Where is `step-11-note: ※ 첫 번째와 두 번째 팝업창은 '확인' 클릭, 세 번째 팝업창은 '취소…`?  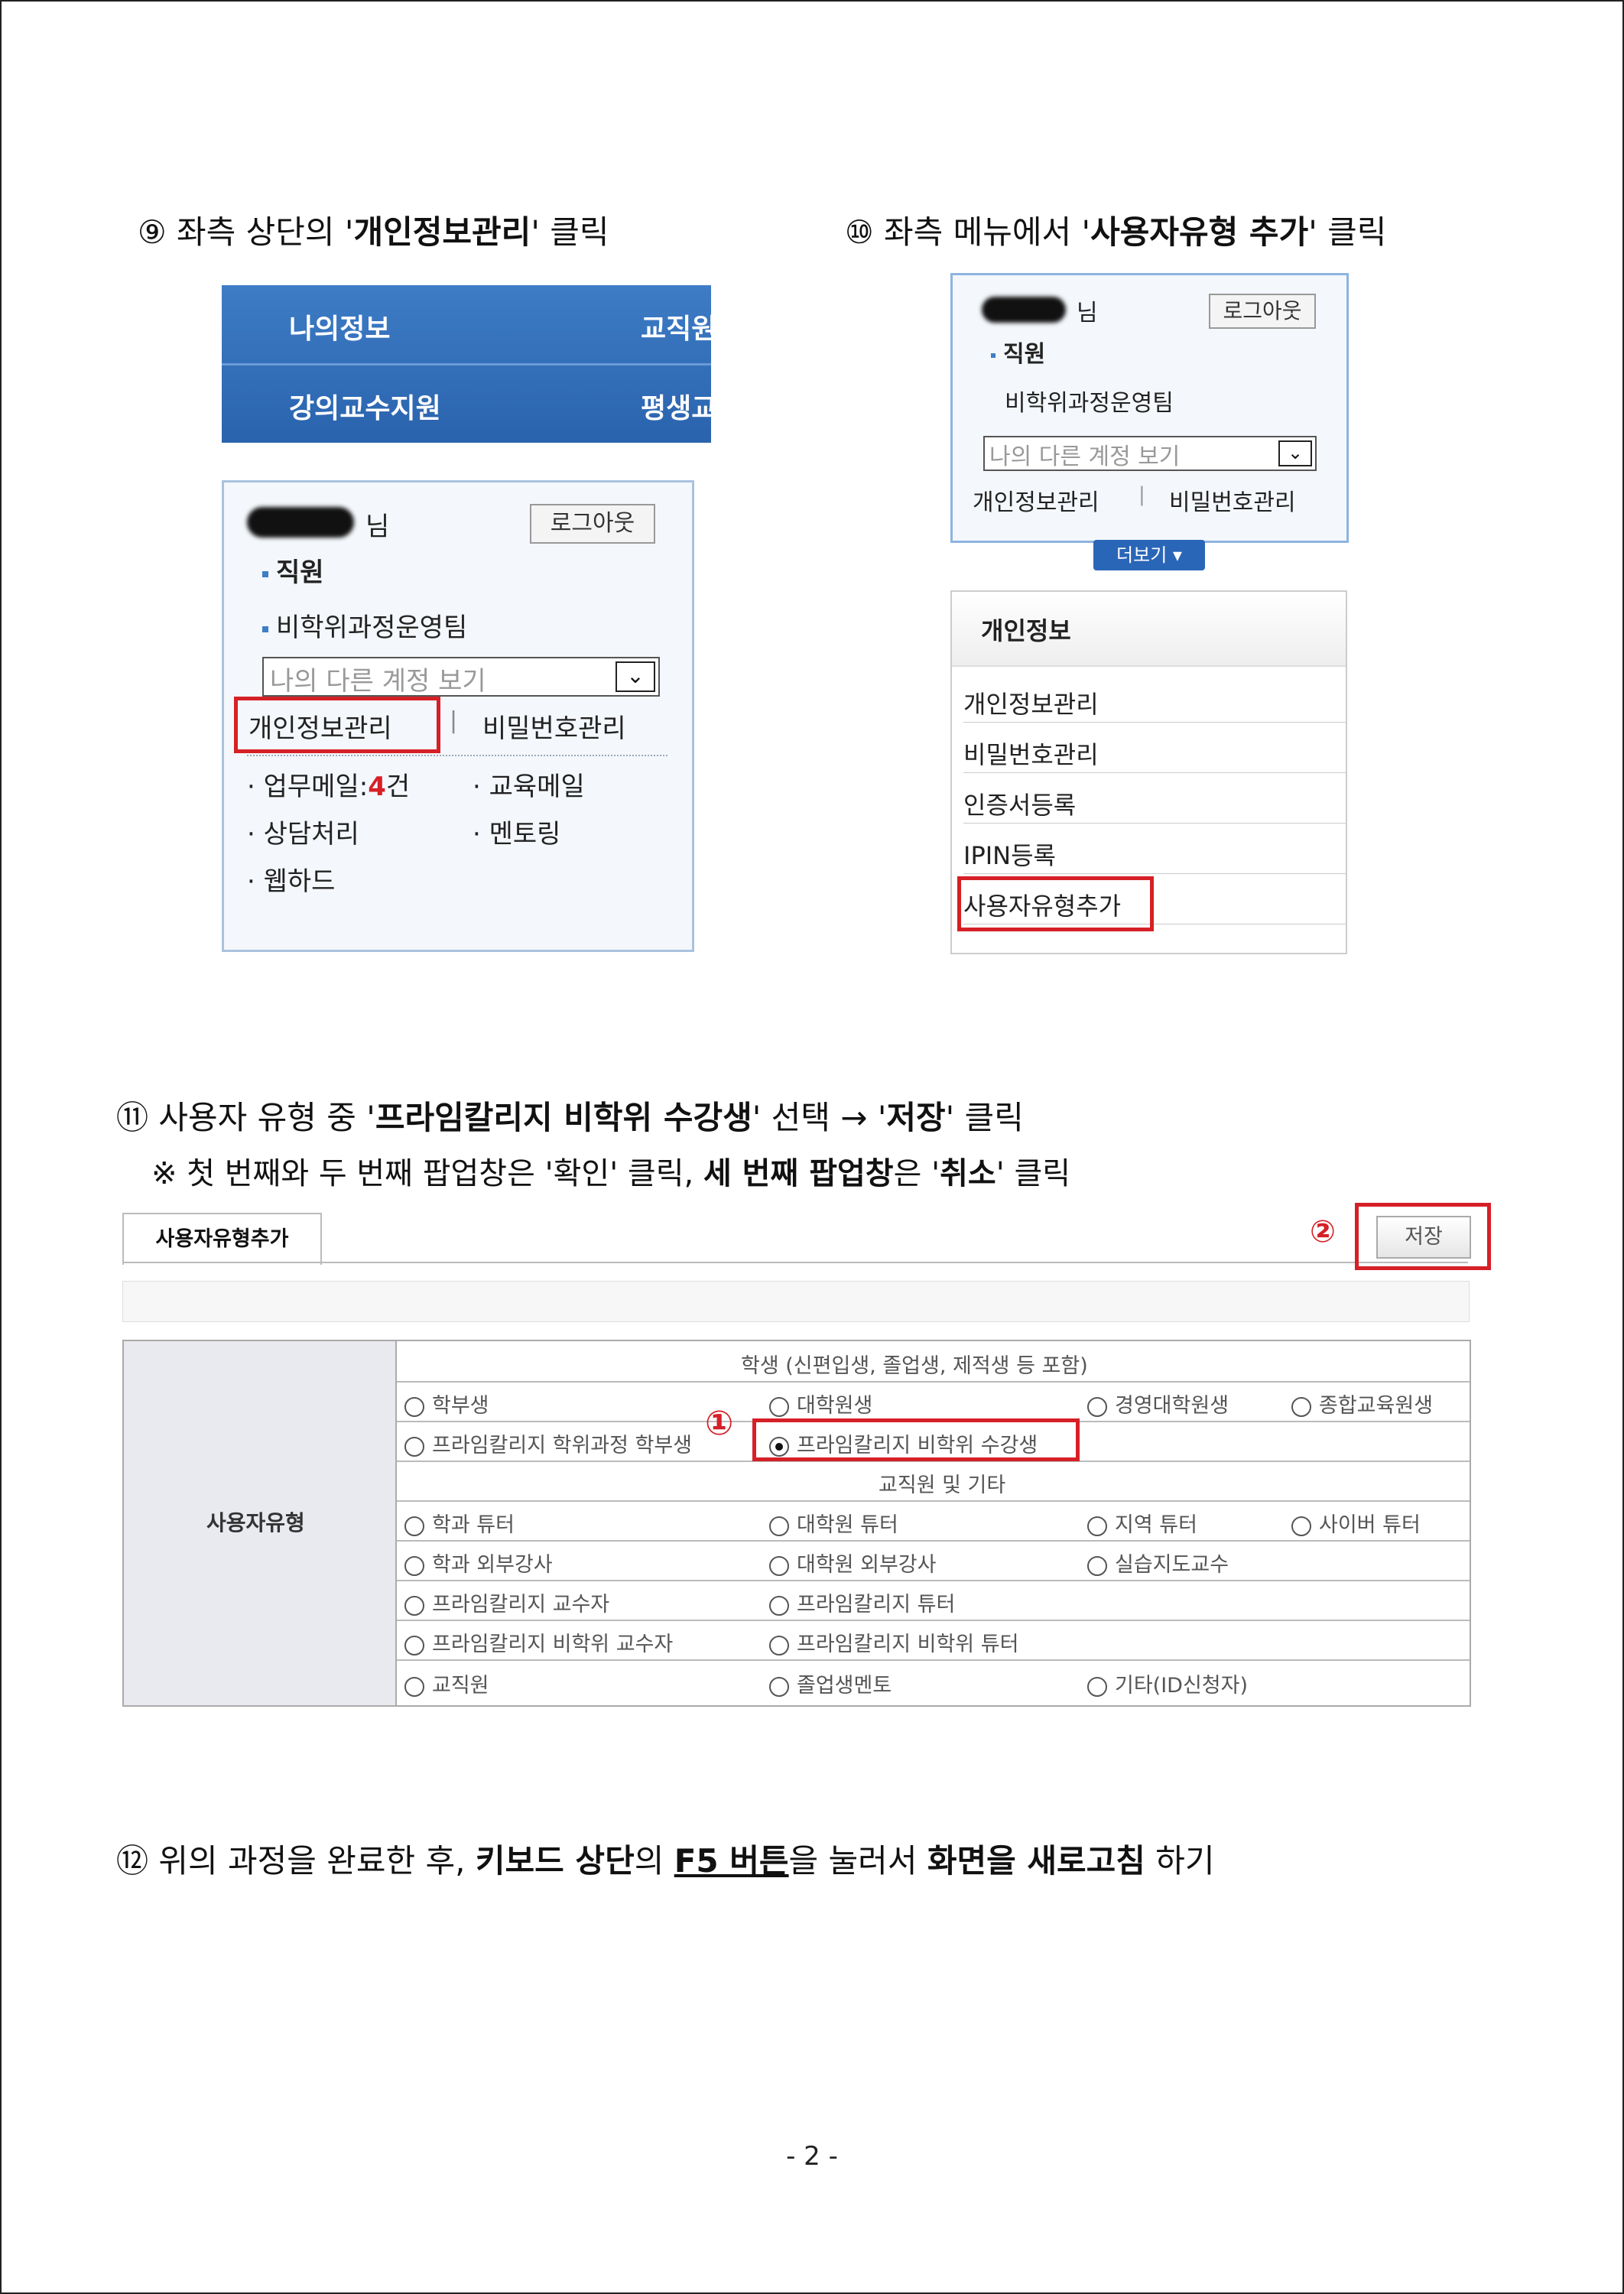 step-11-note: ※ 첫 번째와 두 번째 팝업창은 '확인' 클릭, 세 번째 팝업창은 '취소… is located at coordinates (610, 1171).